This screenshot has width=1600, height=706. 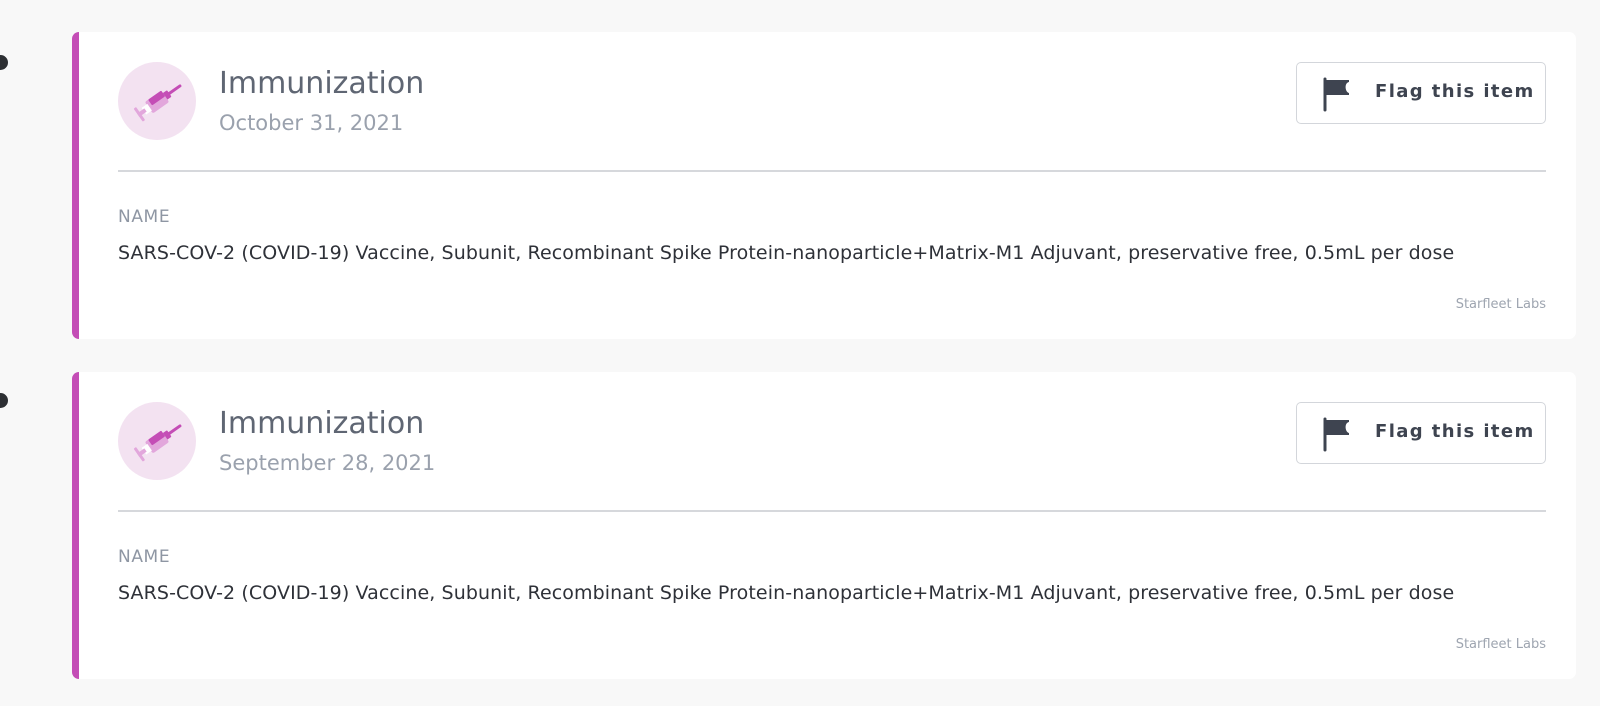 I want to click on card-date: September 28, 2021, so click(x=327, y=463).